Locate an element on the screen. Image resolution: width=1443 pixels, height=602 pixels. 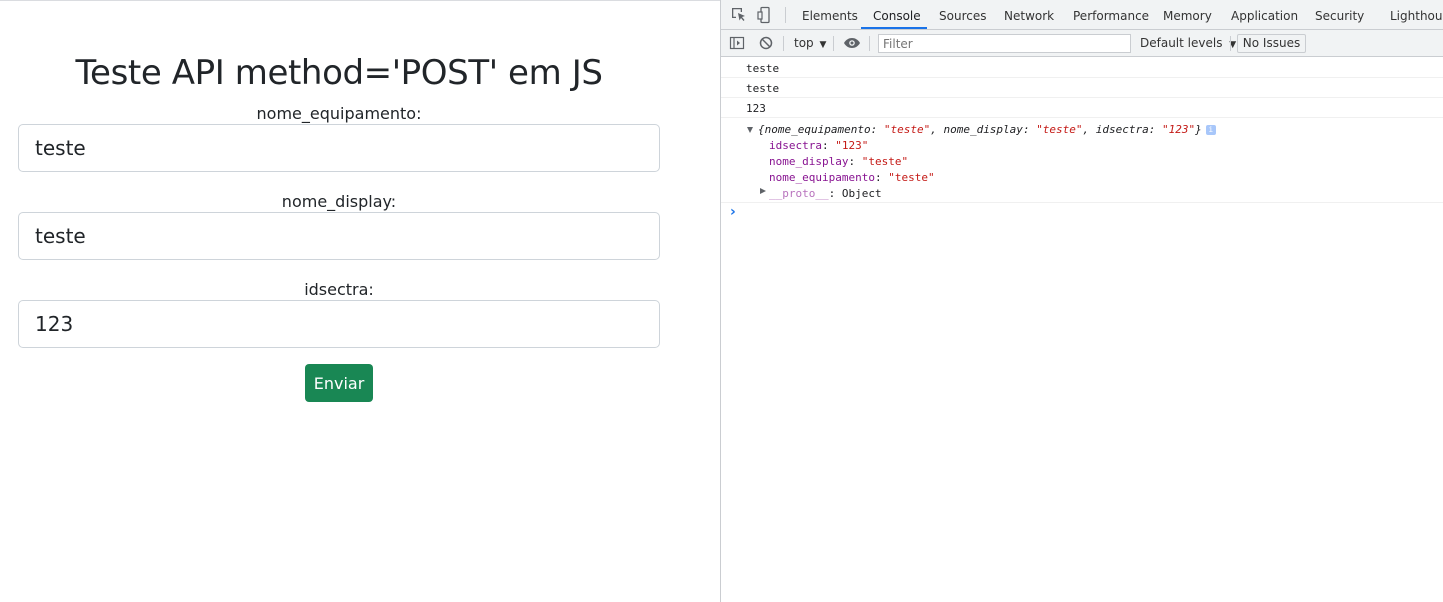
expanded-triangle-icon is located at coordinates (750, 130).